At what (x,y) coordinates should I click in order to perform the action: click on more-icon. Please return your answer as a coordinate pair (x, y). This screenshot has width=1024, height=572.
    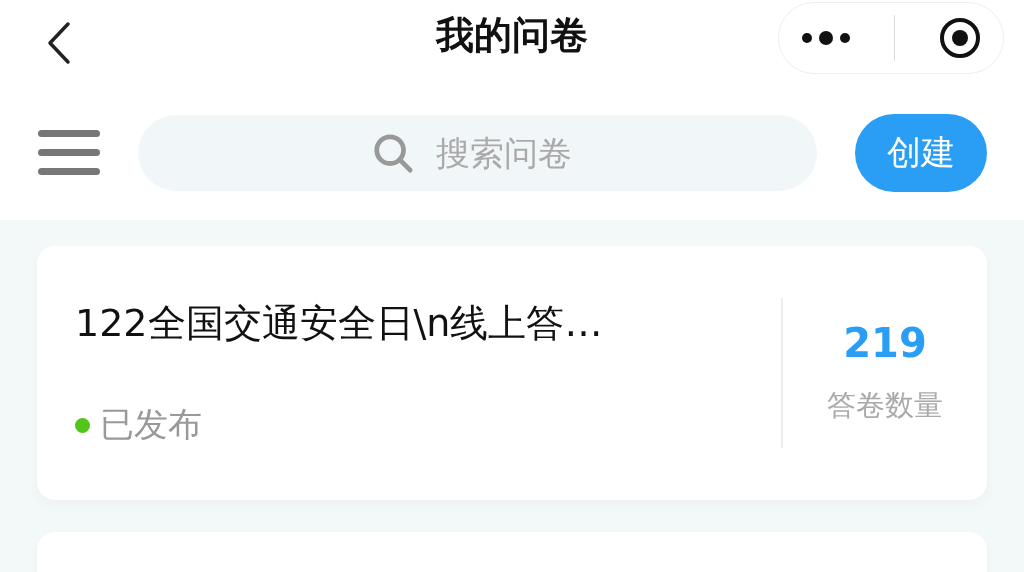
    Looking at the image, I should click on (826, 38).